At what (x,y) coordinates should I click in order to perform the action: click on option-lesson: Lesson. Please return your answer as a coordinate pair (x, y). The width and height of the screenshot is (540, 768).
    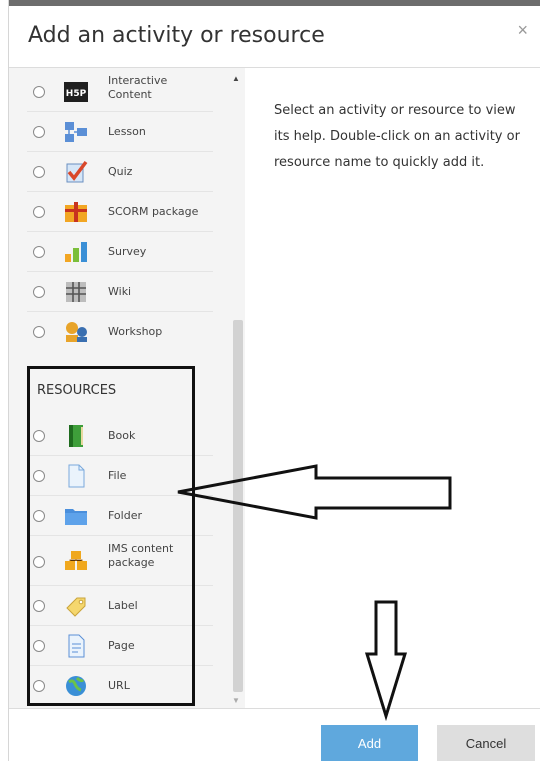
    Looking at the image, I should click on (116, 132).